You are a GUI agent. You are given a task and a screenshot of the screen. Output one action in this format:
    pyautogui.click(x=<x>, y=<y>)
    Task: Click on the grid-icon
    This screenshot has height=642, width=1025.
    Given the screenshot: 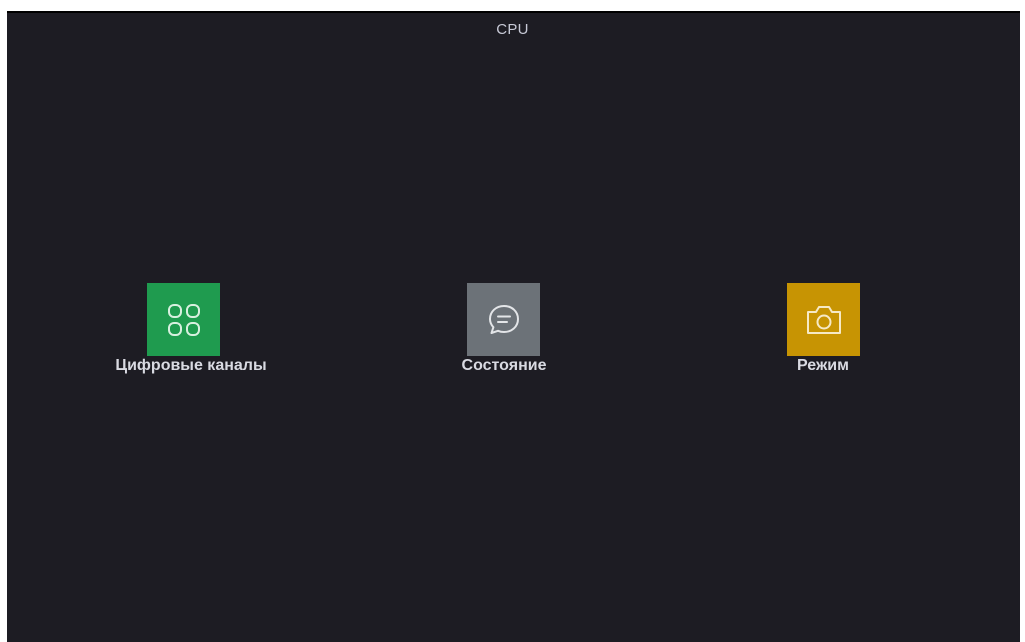 What is the action you would take?
    pyautogui.click(x=183, y=319)
    